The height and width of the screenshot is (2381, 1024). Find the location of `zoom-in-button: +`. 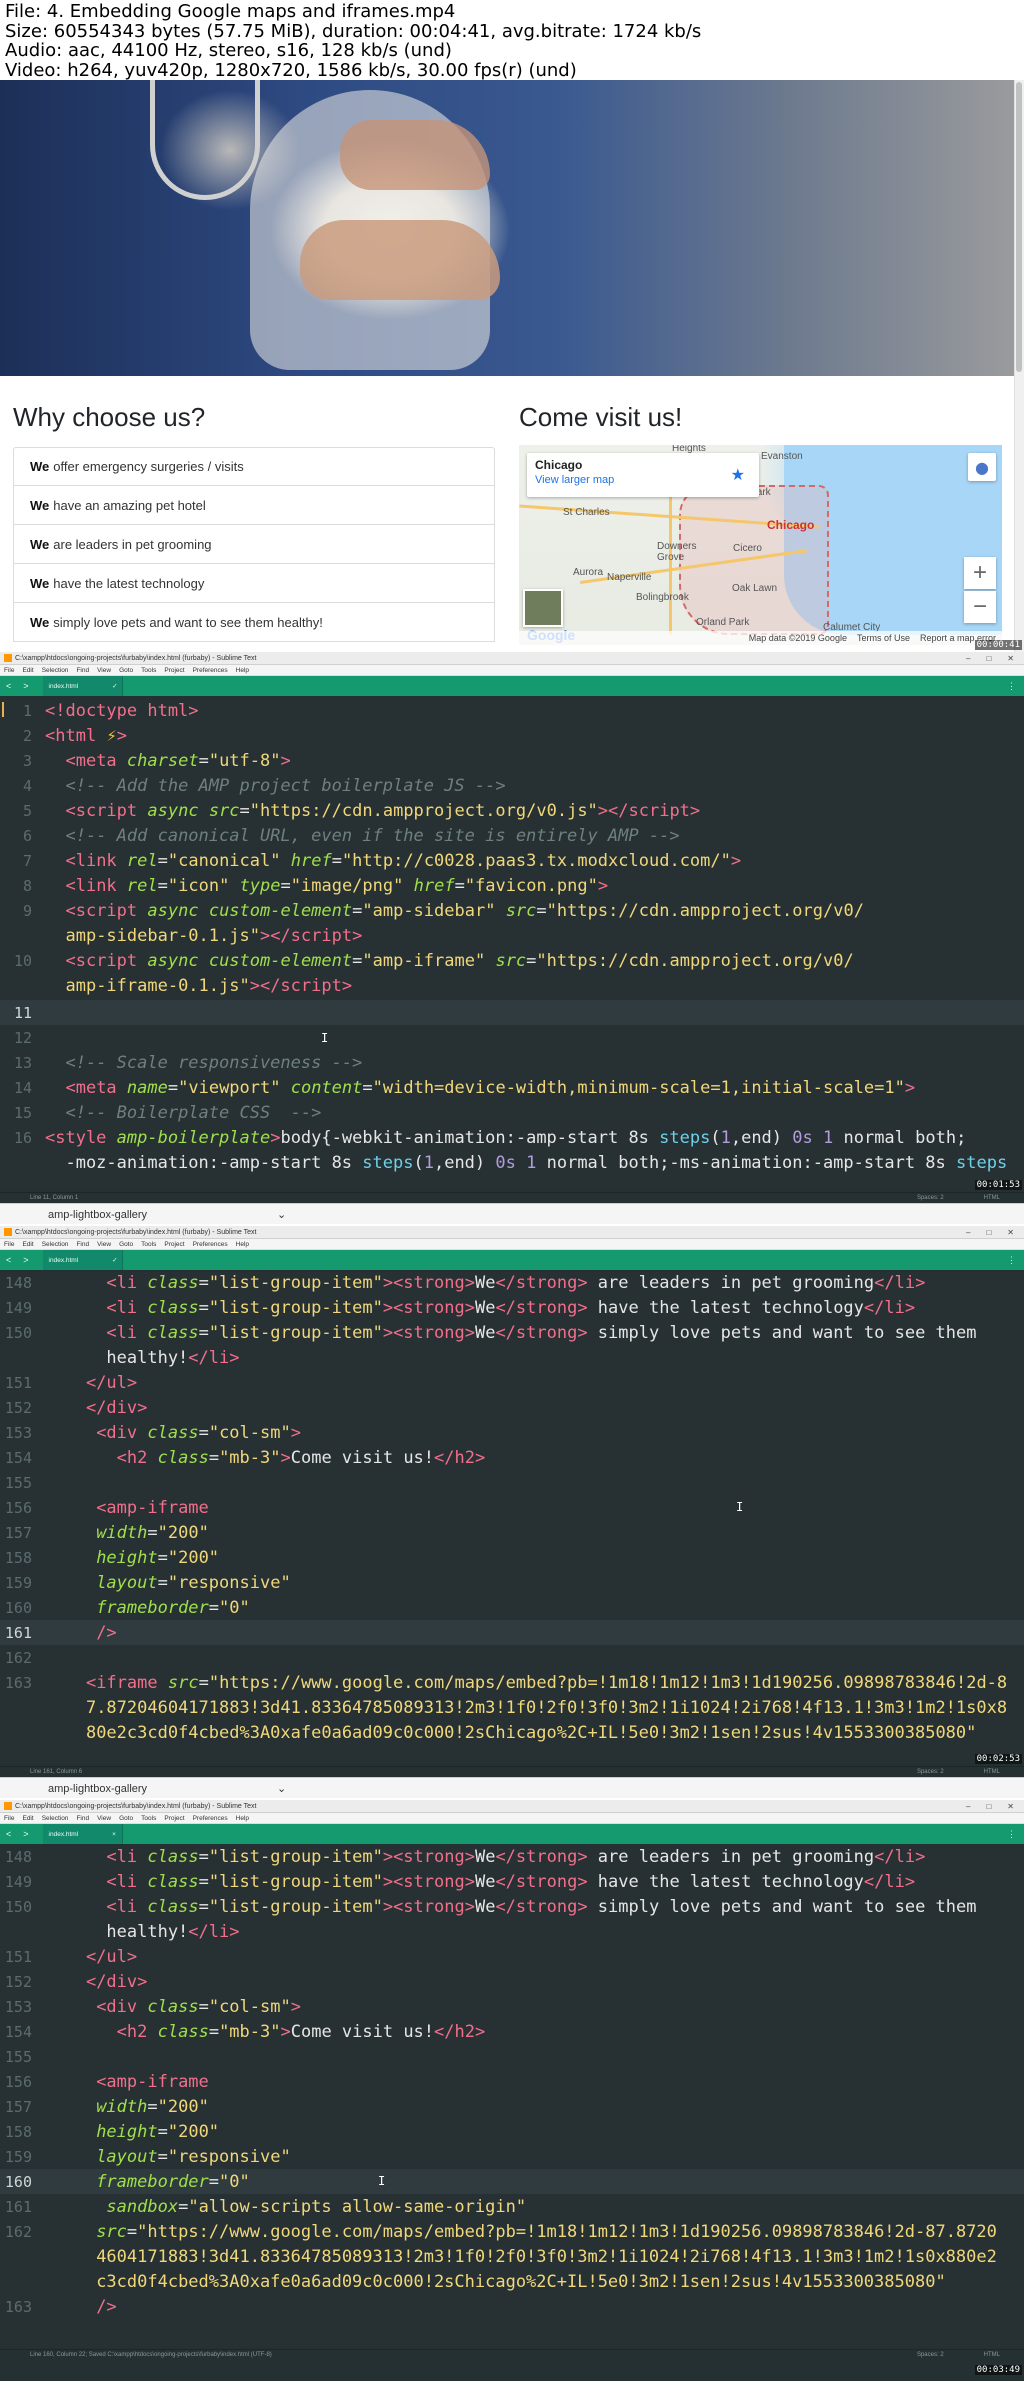

zoom-in-button: + is located at coordinates (980, 573).